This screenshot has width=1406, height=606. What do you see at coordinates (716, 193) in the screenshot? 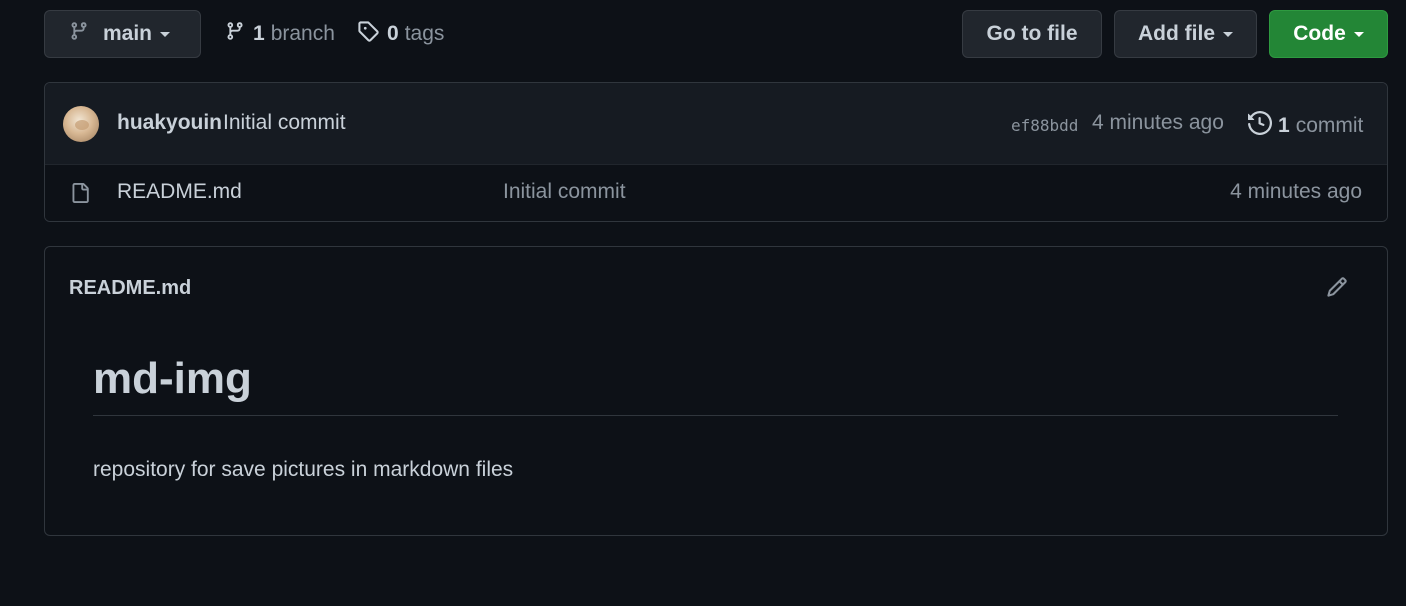
I see `file-row: README.md Initial commit 4 minutes ago` at bounding box center [716, 193].